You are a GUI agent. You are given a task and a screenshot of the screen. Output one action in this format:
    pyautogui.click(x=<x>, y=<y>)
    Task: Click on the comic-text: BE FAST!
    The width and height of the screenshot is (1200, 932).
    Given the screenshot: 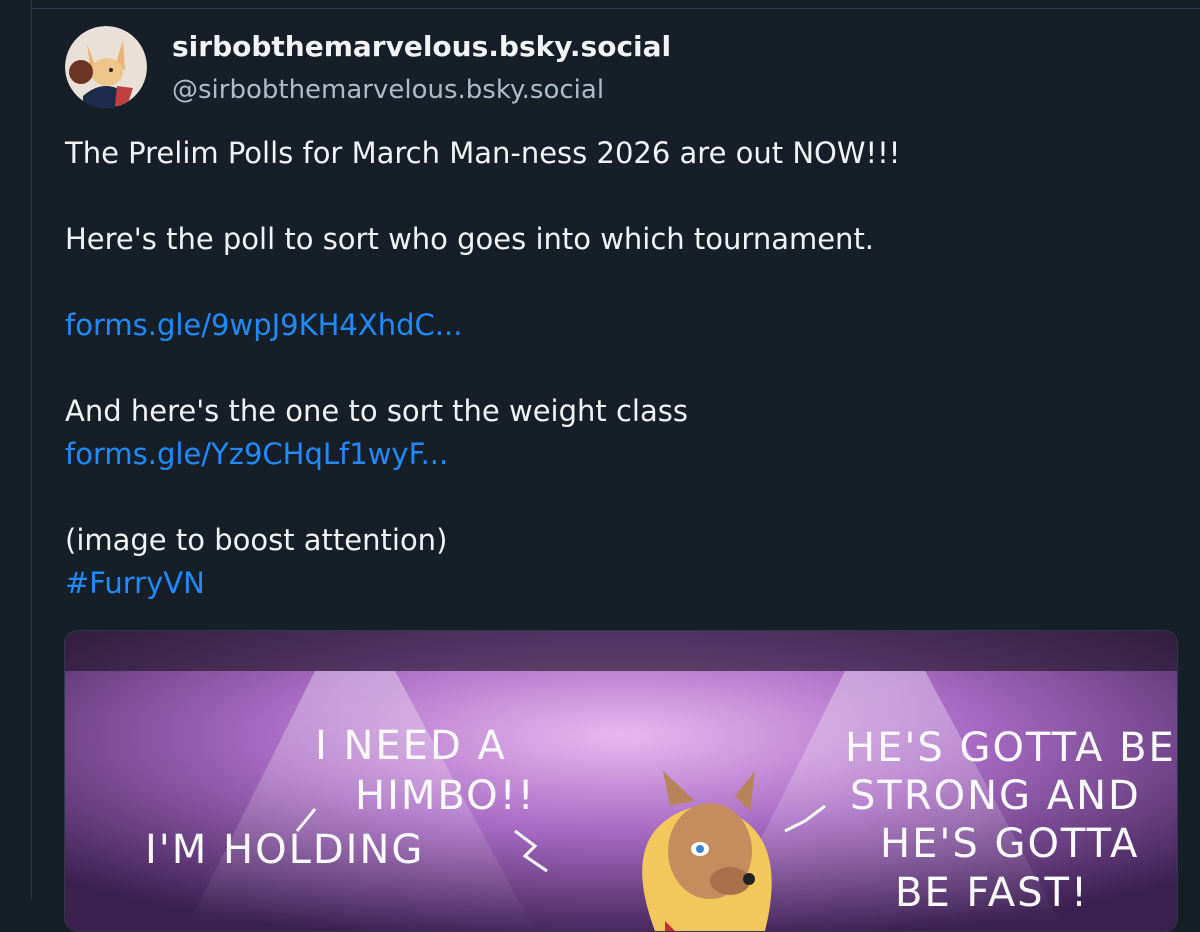 What is the action you would take?
    pyautogui.click(x=992, y=893)
    